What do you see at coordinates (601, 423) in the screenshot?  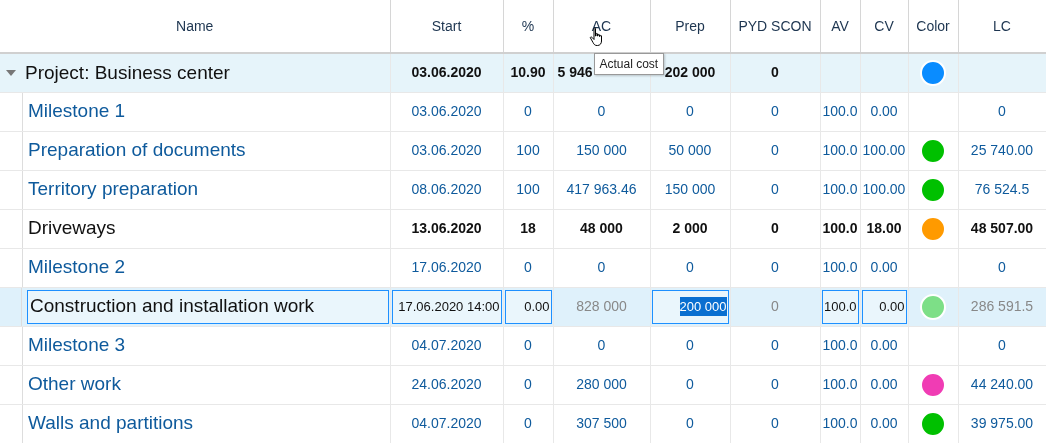 I see `cell-value: 307 500` at bounding box center [601, 423].